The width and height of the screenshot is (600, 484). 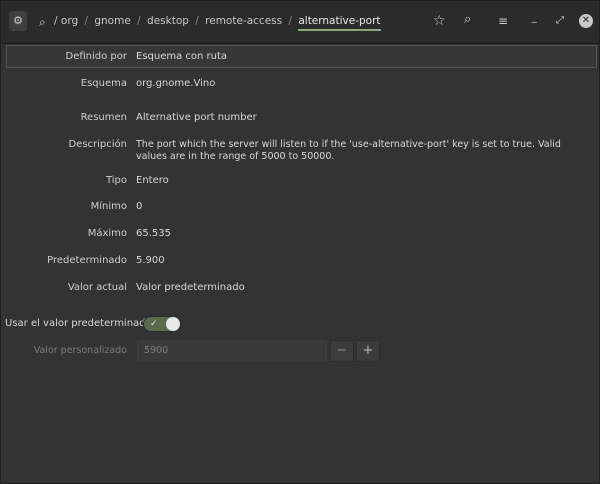 I want to click on dconf-app-icon: ⚙, so click(x=18, y=20).